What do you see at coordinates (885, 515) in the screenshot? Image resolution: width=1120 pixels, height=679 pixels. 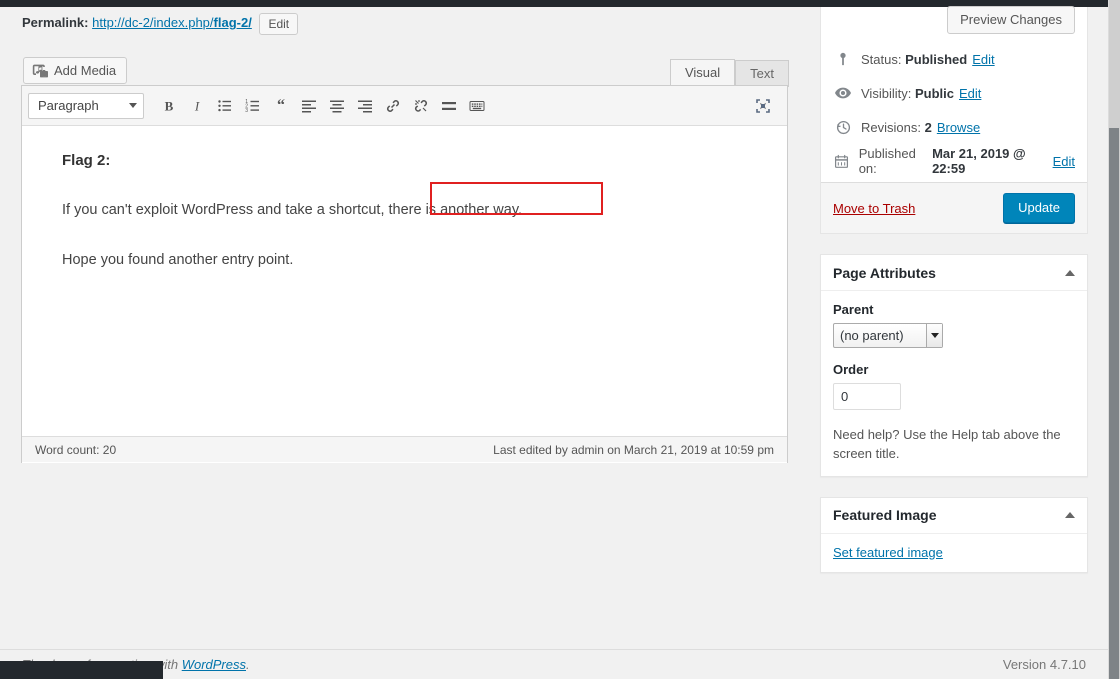 I see `featured-image-title: Featured Image` at bounding box center [885, 515].